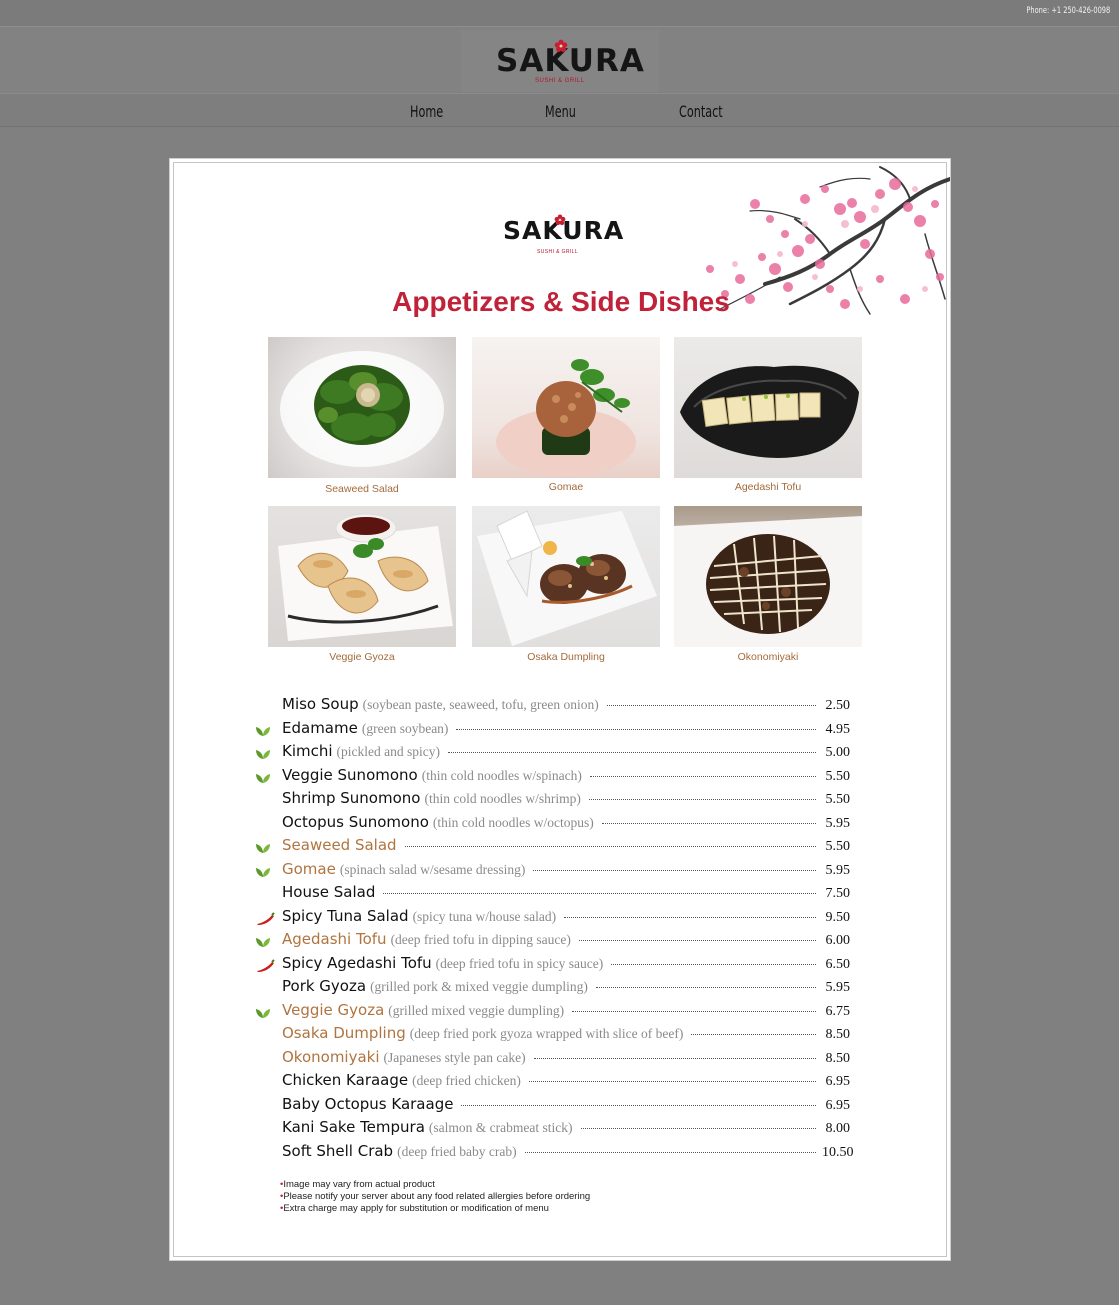 This screenshot has width=1119, height=1305. Describe the element at coordinates (350, 774) in the screenshot. I see `menu-item-name: Veggie Sunomono` at that location.